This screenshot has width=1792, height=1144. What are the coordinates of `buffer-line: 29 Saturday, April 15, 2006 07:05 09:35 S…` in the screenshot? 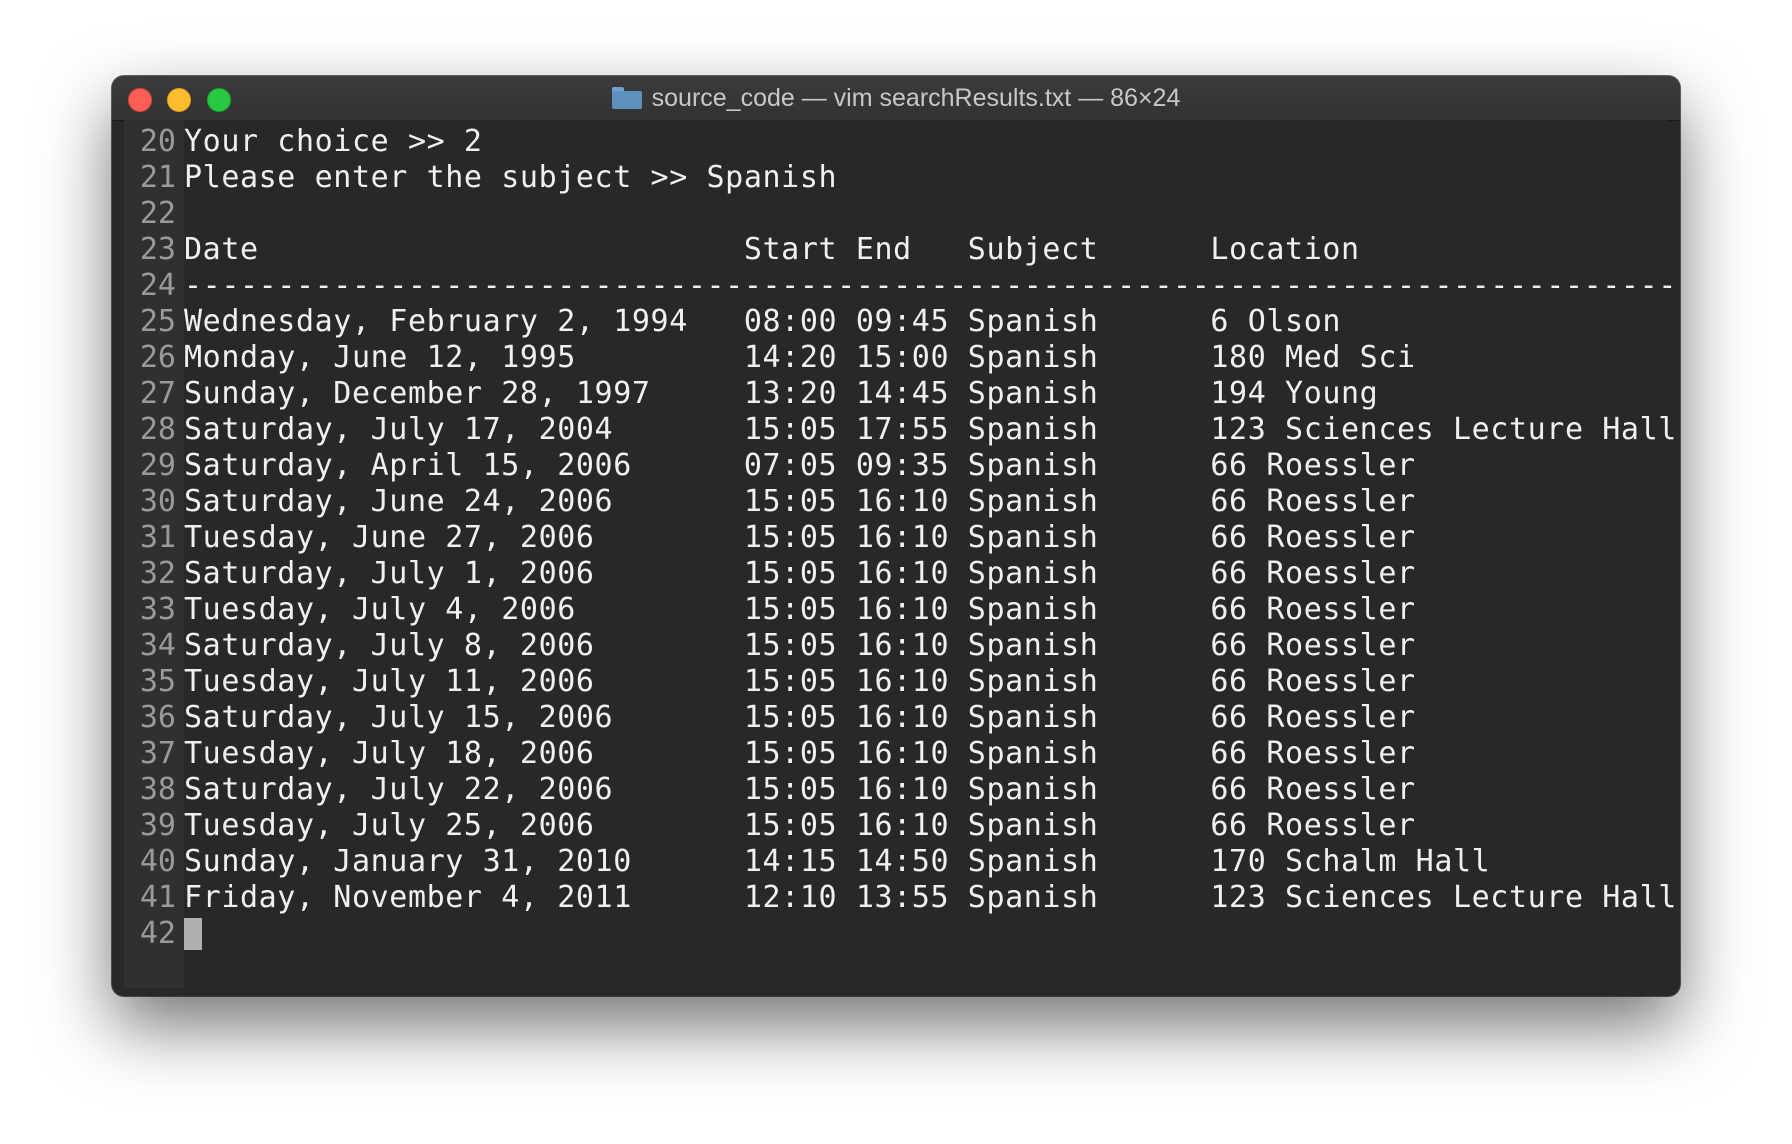 It's located at (900, 466).